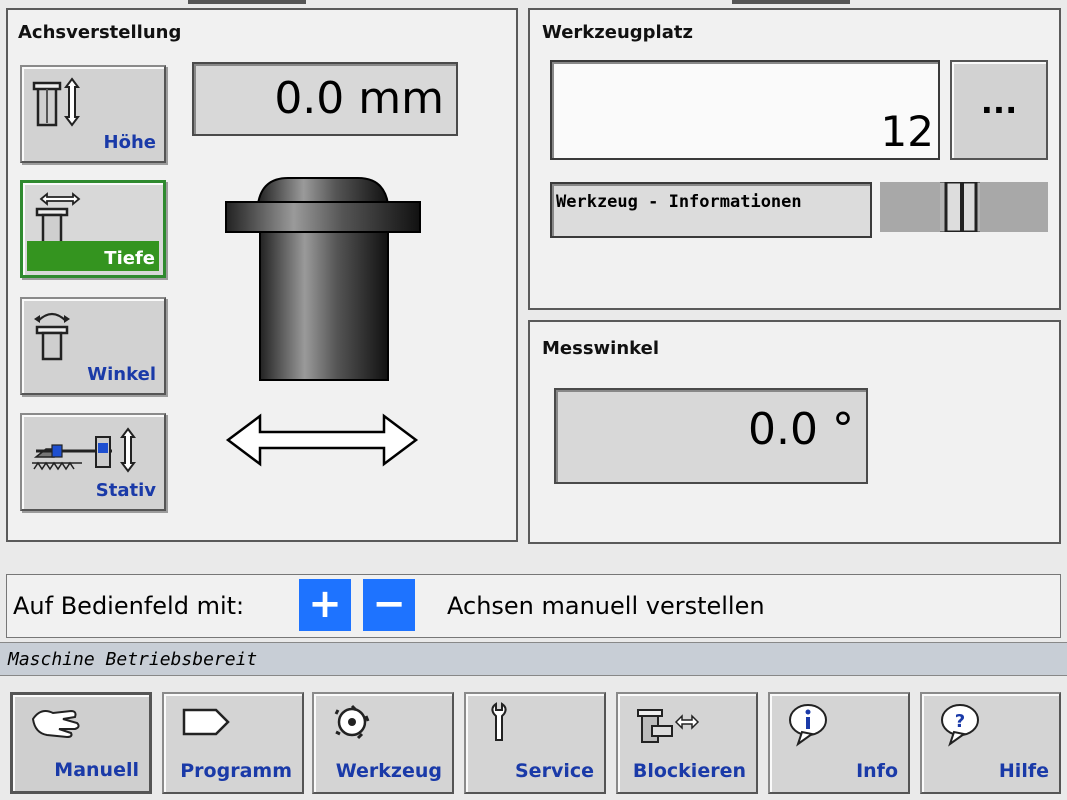  Describe the element at coordinates (533, 659) in the screenshot. I see `status-bar: Maschine Betriebsbereit` at that location.